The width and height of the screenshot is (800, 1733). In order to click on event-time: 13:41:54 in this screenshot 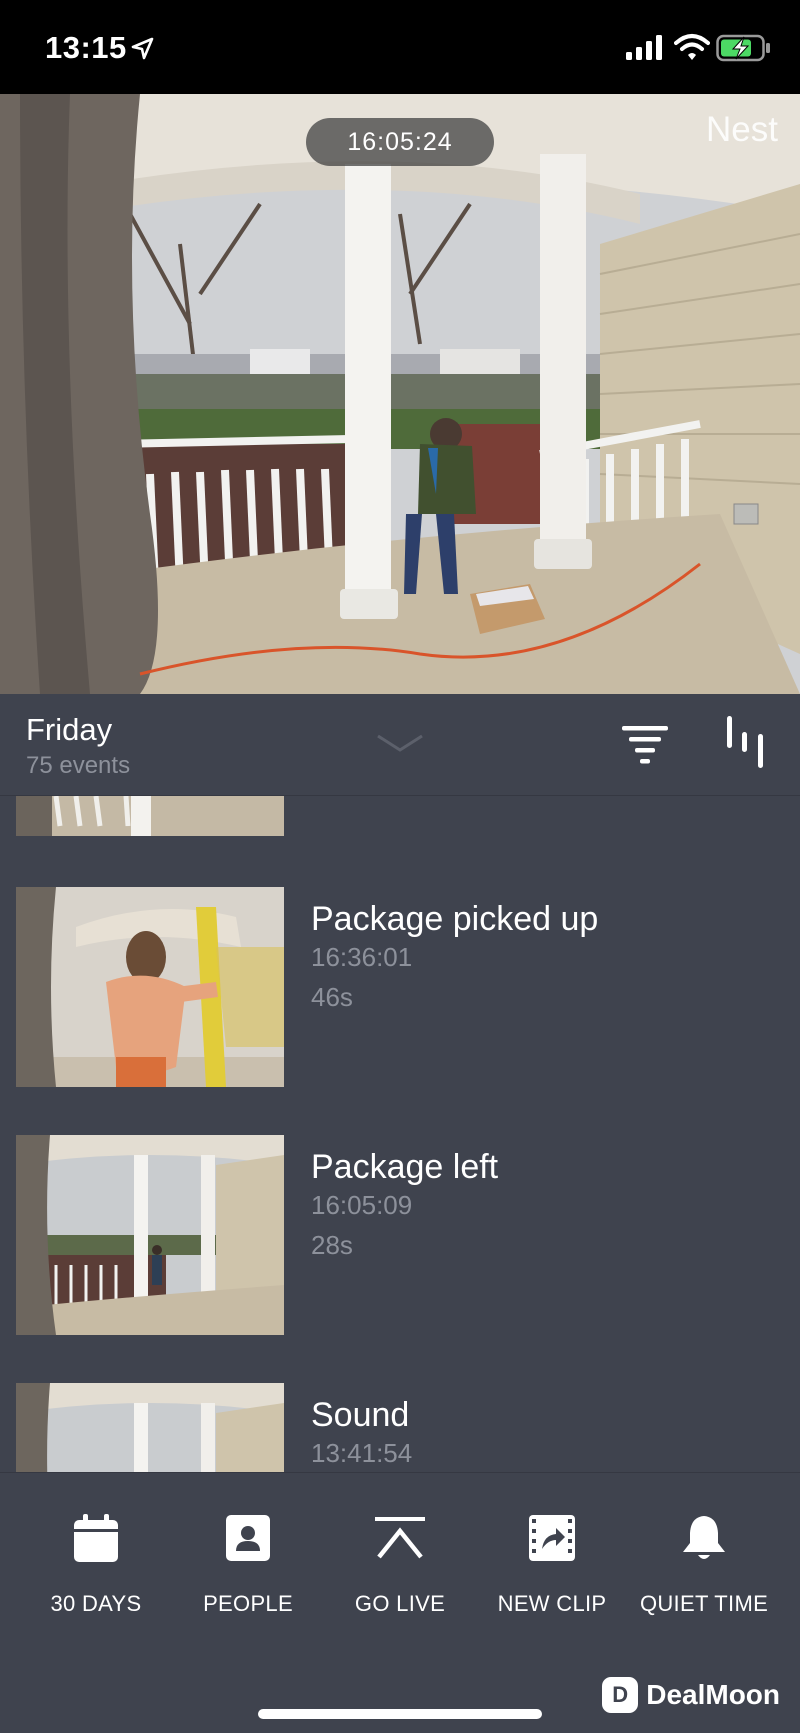, I will do `click(362, 1453)`.